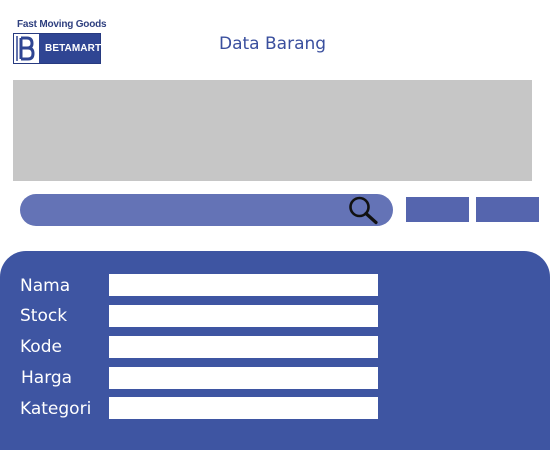 The image size is (550, 450). Describe the element at coordinates (243, 316) in the screenshot. I see `stock-field` at that location.